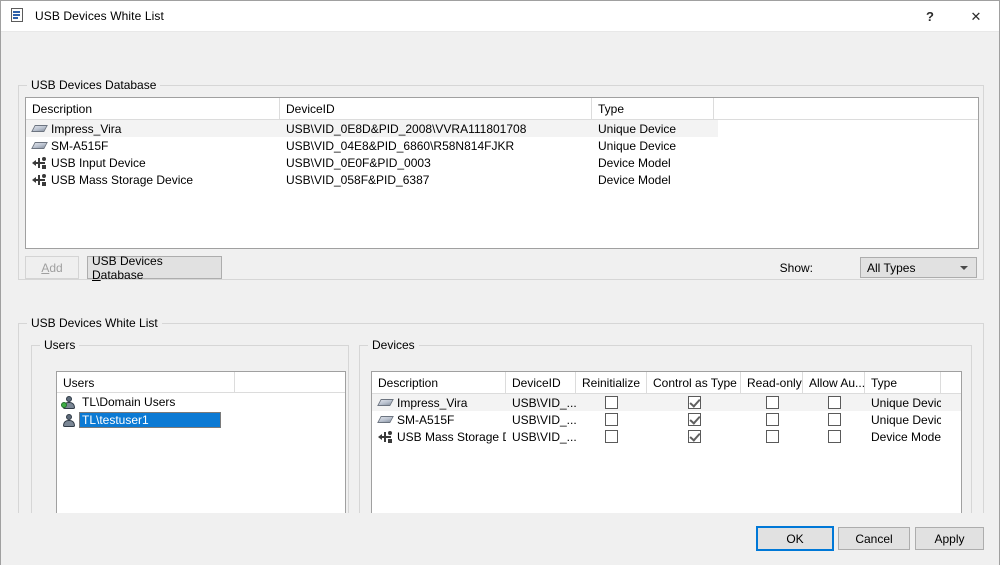 The height and width of the screenshot is (565, 1000). What do you see at coordinates (201, 444) in the screenshot?
I see `users-list: Users TL\Domain Users TL\testuser1` at bounding box center [201, 444].